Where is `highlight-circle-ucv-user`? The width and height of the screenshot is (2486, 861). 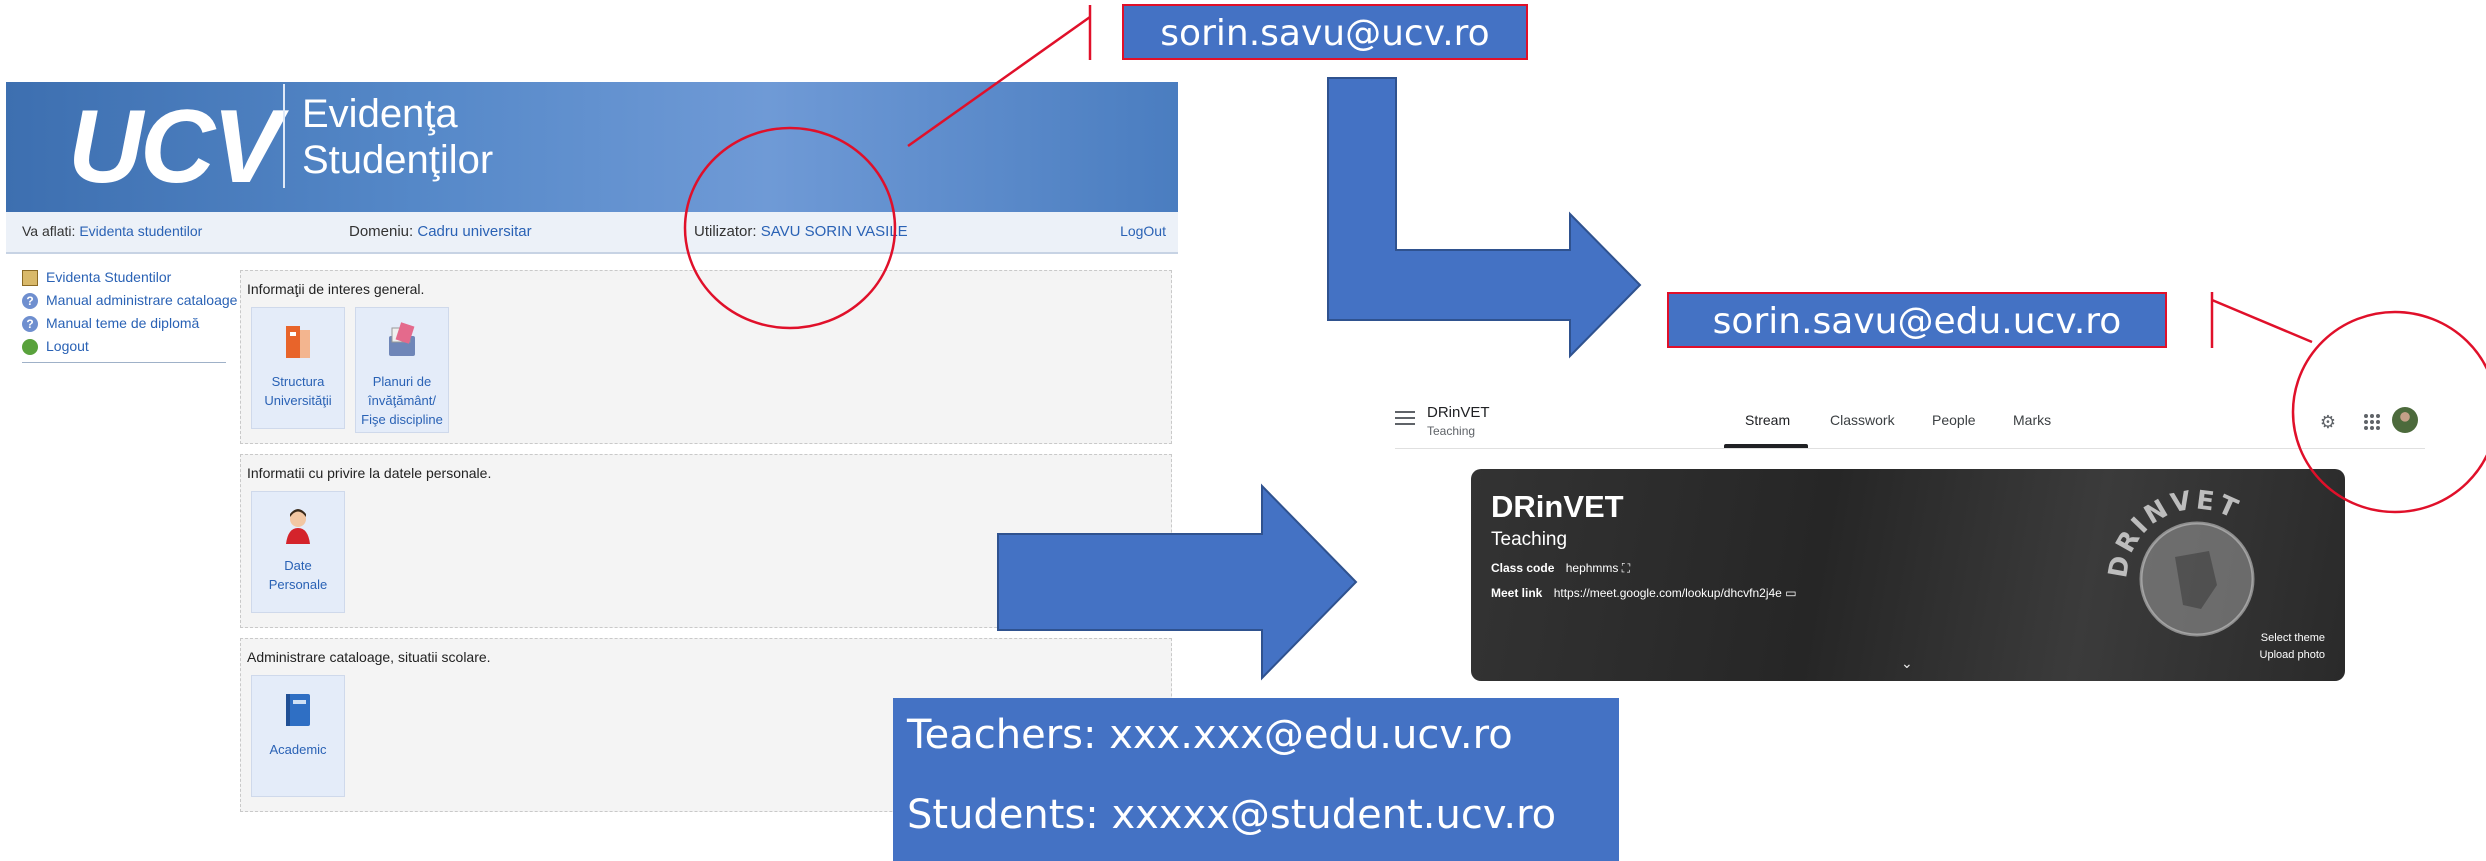 highlight-circle-ucv-user is located at coordinates (790, 228).